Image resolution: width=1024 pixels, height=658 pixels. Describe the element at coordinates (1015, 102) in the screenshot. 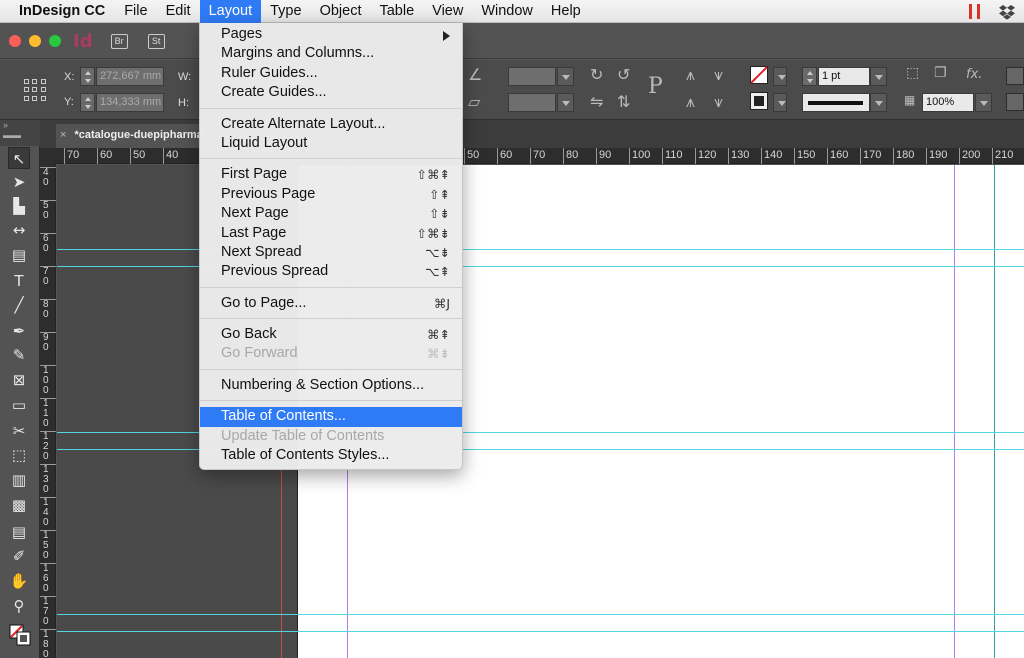

I see `panel-icon-bottom` at that location.